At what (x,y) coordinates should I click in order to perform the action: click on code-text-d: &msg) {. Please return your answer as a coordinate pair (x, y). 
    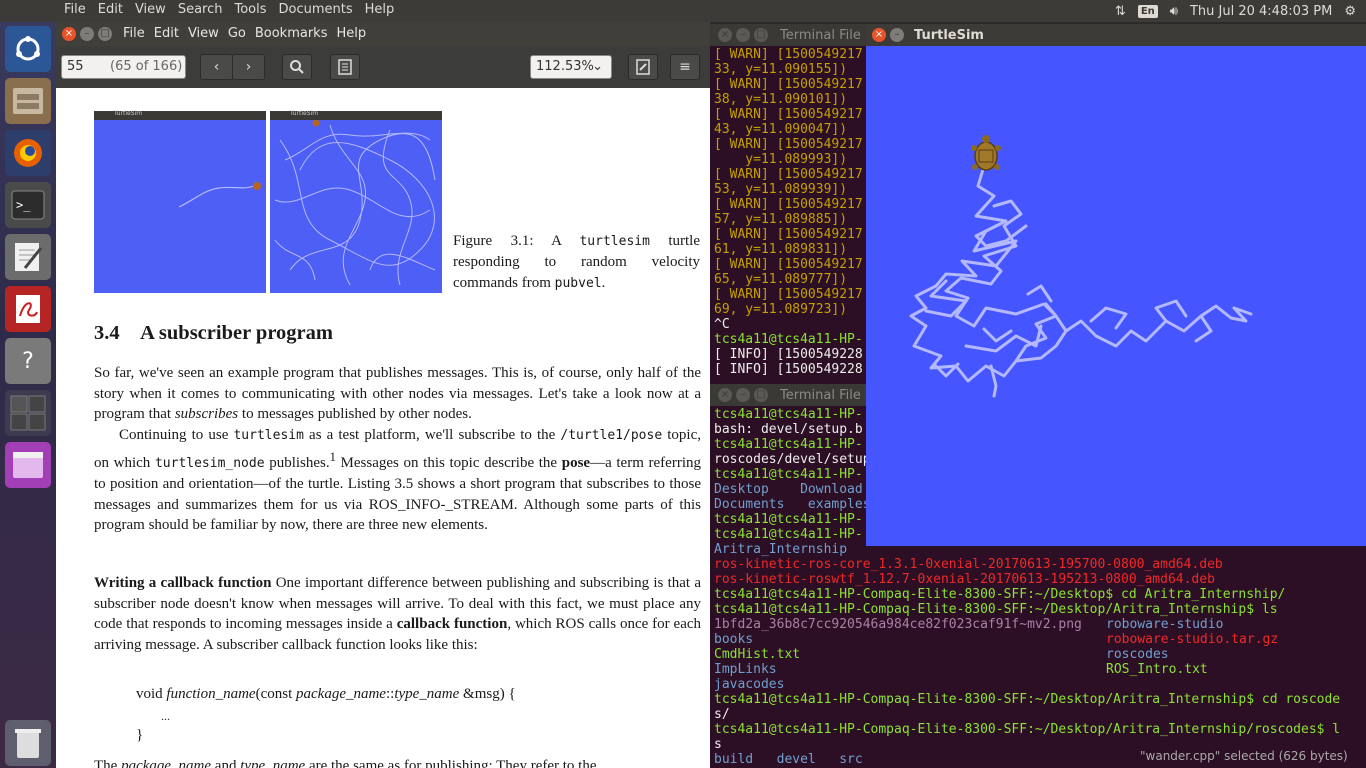
    Looking at the image, I should click on (487, 694).